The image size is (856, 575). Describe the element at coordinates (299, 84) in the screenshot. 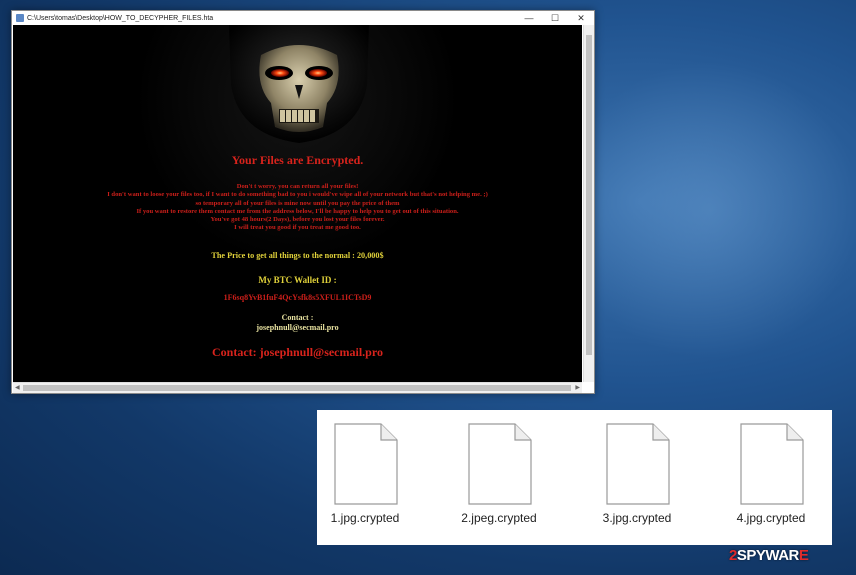

I see `skull-image` at that location.